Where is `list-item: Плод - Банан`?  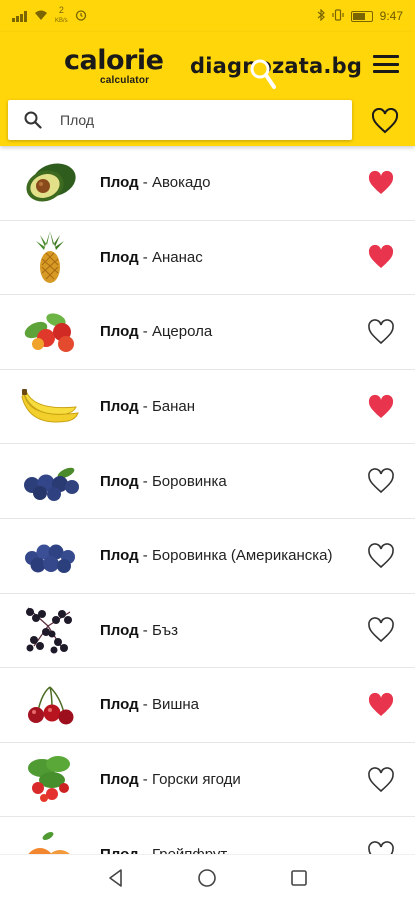
list-item: Плод - Банан is located at coordinates (207, 407).